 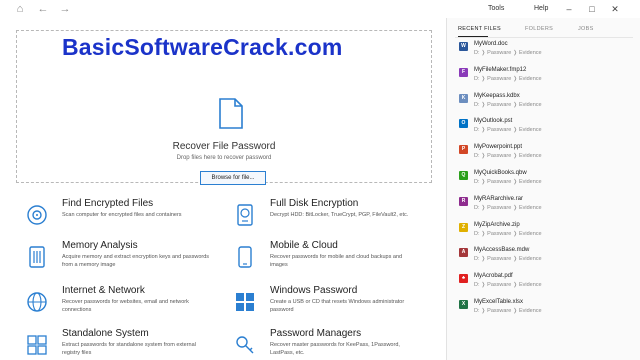 I want to click on recent-file-item: W MyWord.doc D: ❭ Passware ❭ Evidence, so click(x=546, y=51).